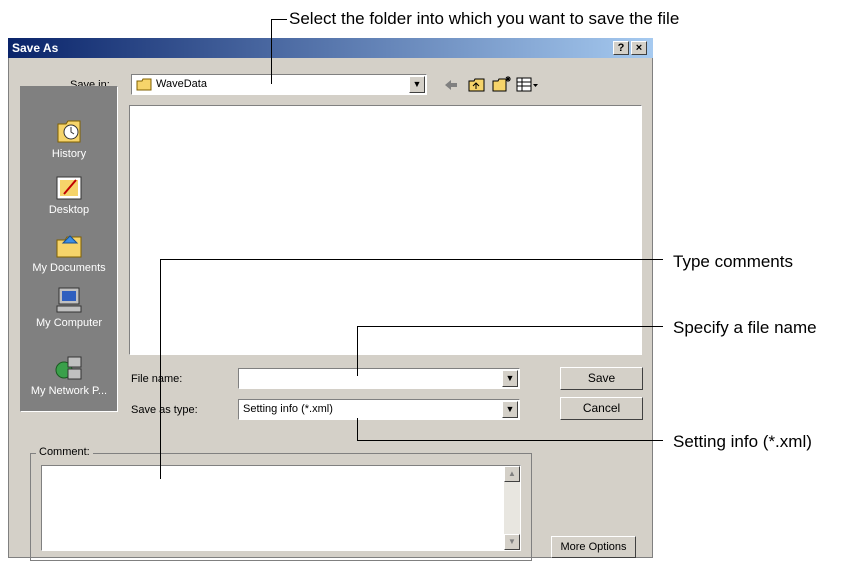 This screenshot has height=562, width=854. I want to click on title-bar: Save As ? ×, so click(330, 48).